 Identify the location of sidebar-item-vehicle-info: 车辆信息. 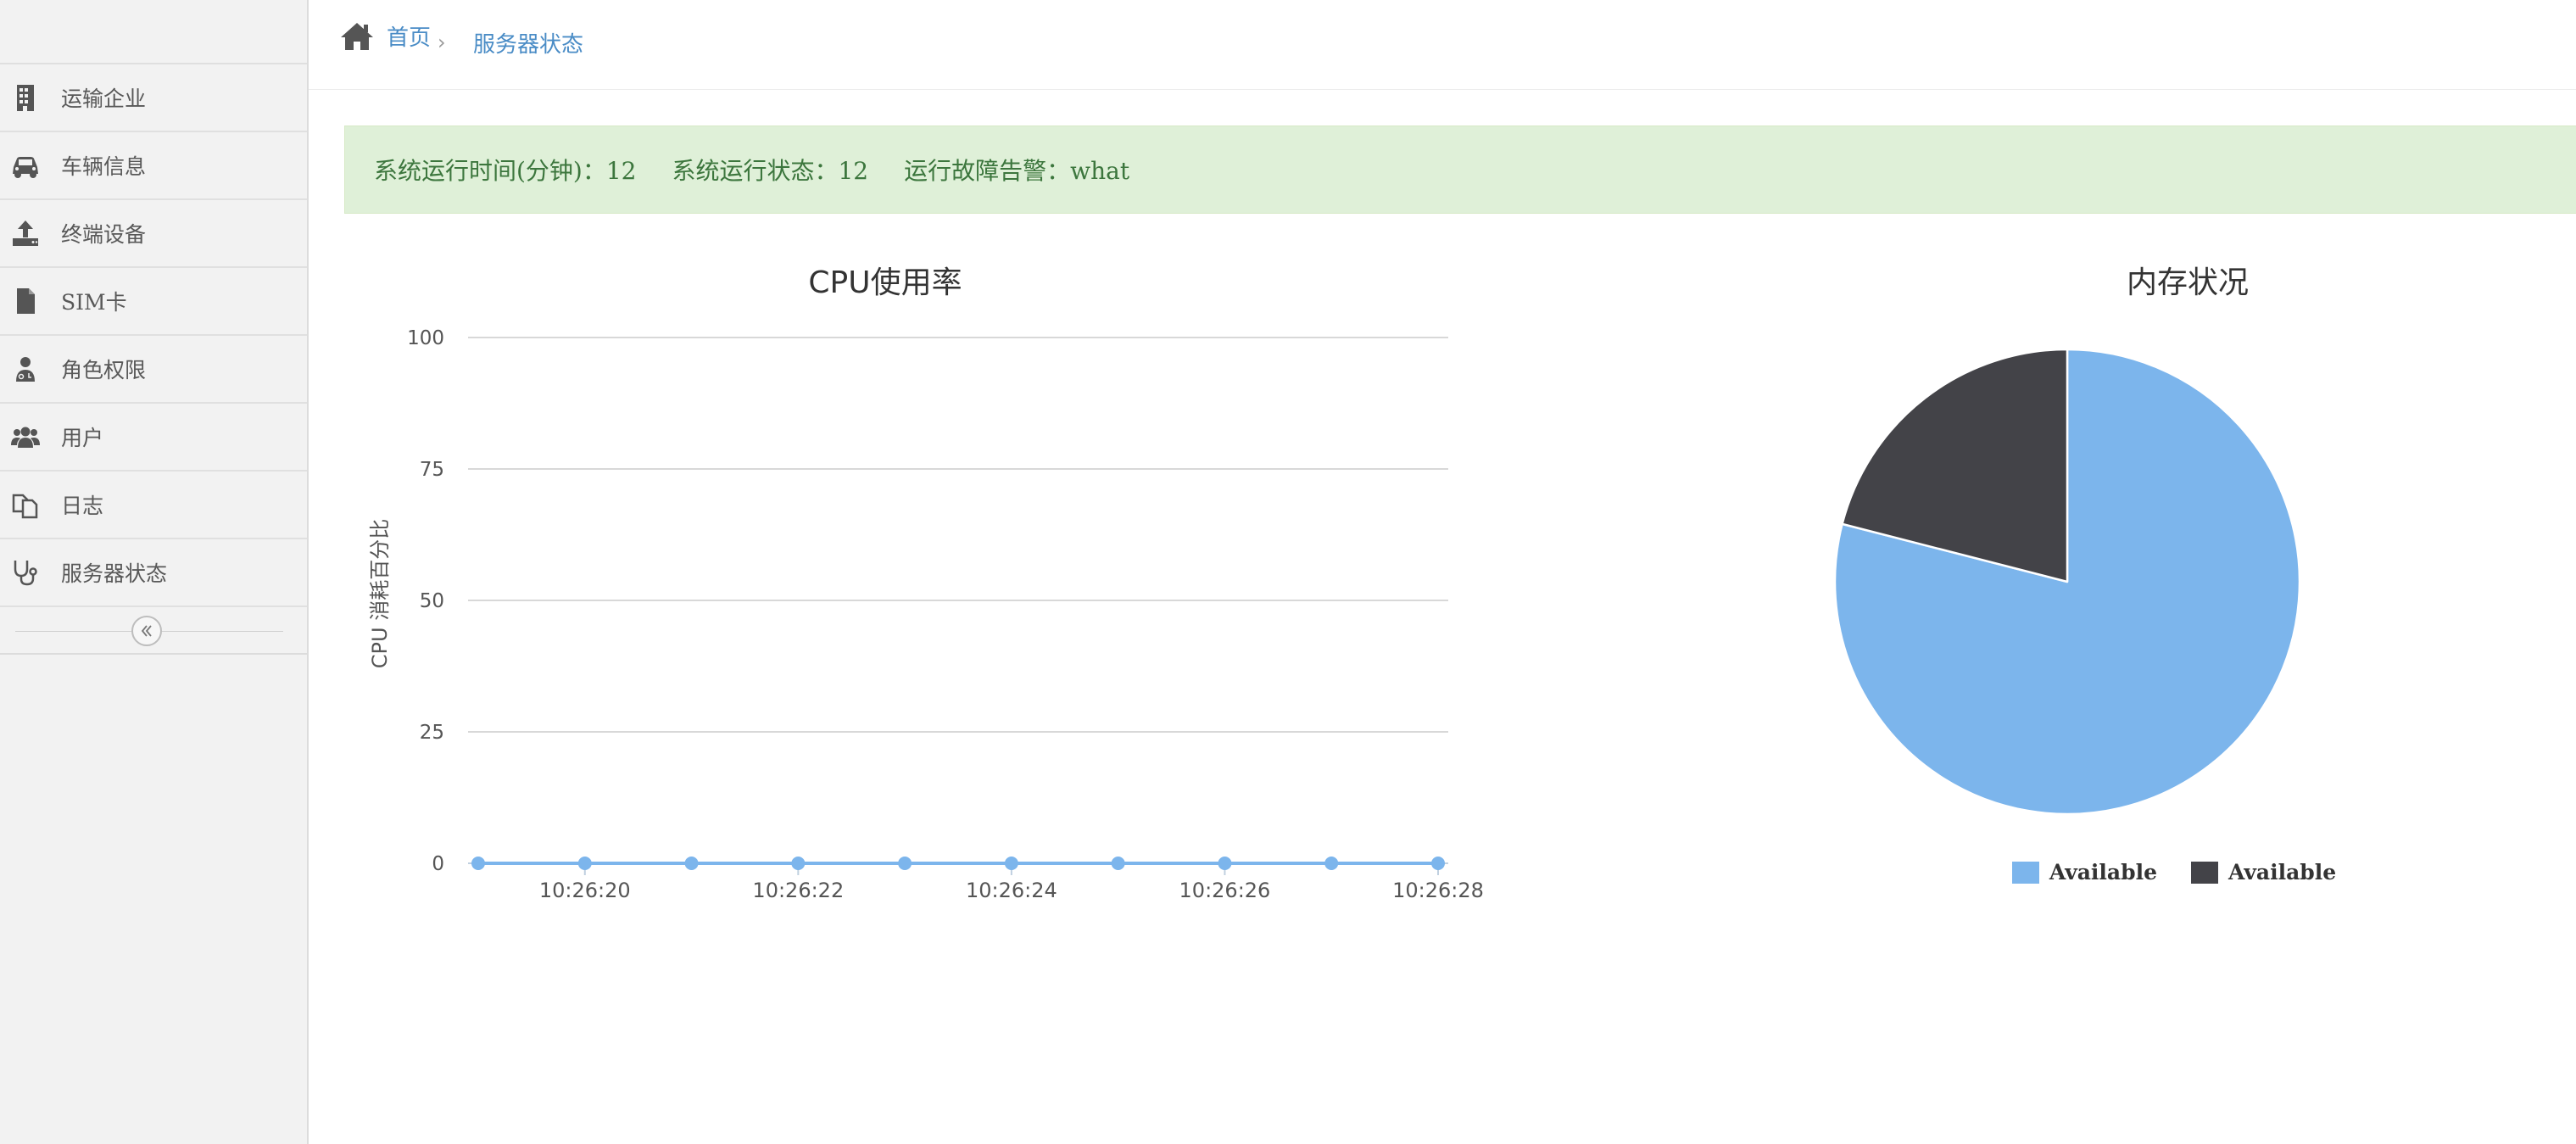
(153, 166).